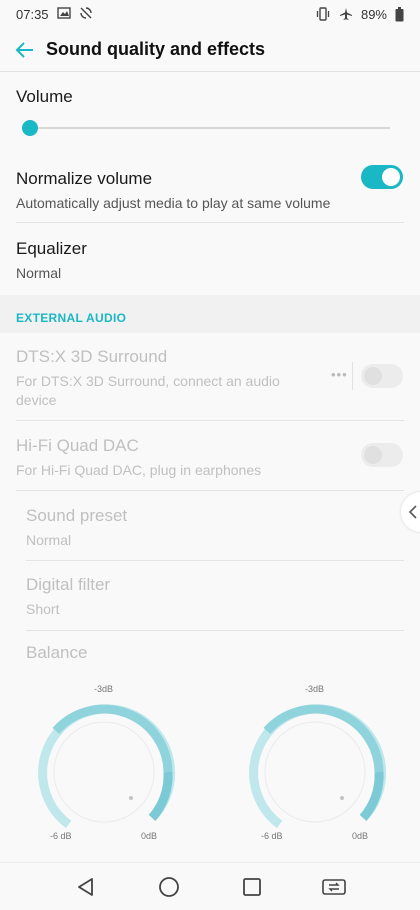  Describe the element at coordinates (220, 653) in the screenshot. I see `balance-setting: Balance` at that location.